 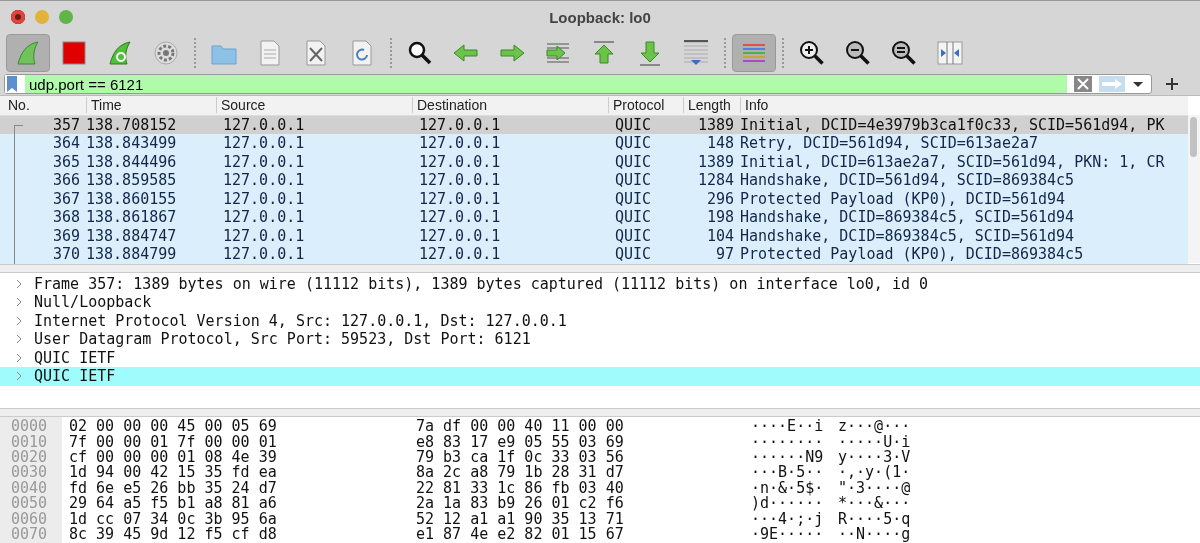 I want to click on scrollbar, so click(x=1194, y=189).